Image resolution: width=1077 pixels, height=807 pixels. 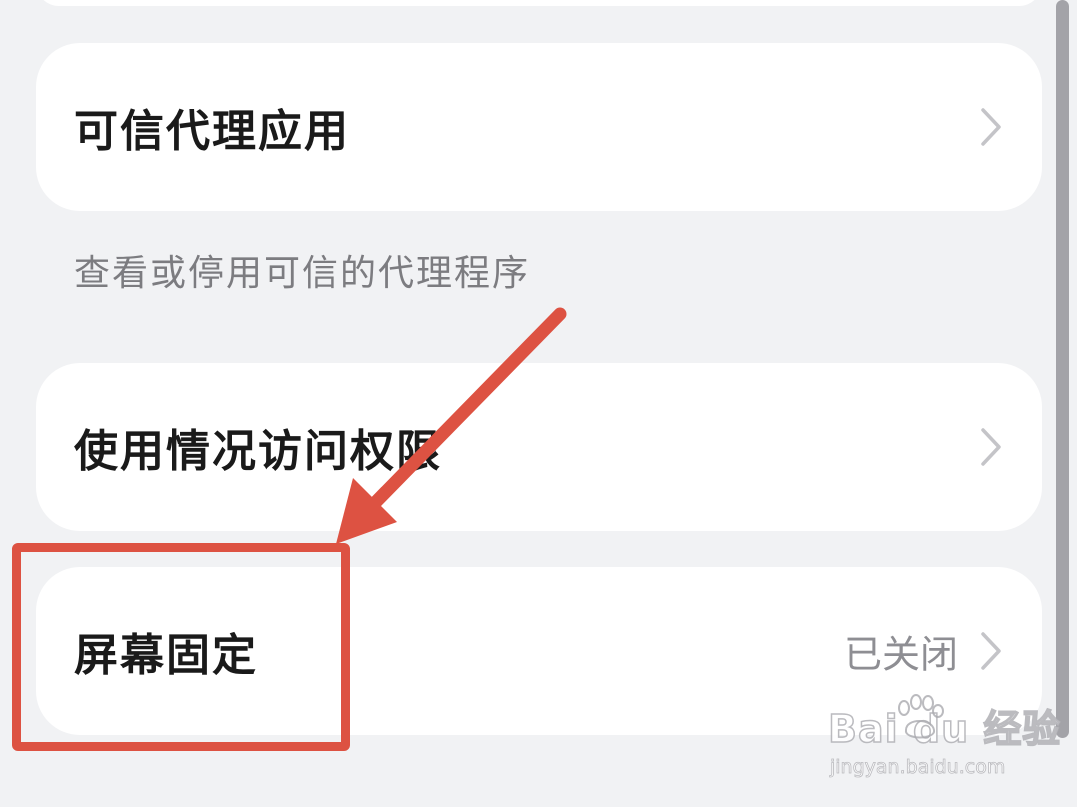 What do you see at coordinates (212, 131) in the screenshot?
I see `trusted-agents-label: 可信代理应用` at bounding box center [212, 131].